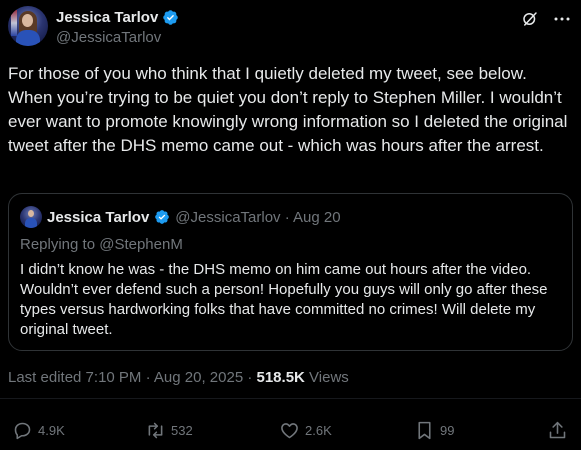 This screenshot has height=450, width=581. Describe the element at coordinates (318, 430) in the screenshot. I see `like-count: 2.6K` at that location.